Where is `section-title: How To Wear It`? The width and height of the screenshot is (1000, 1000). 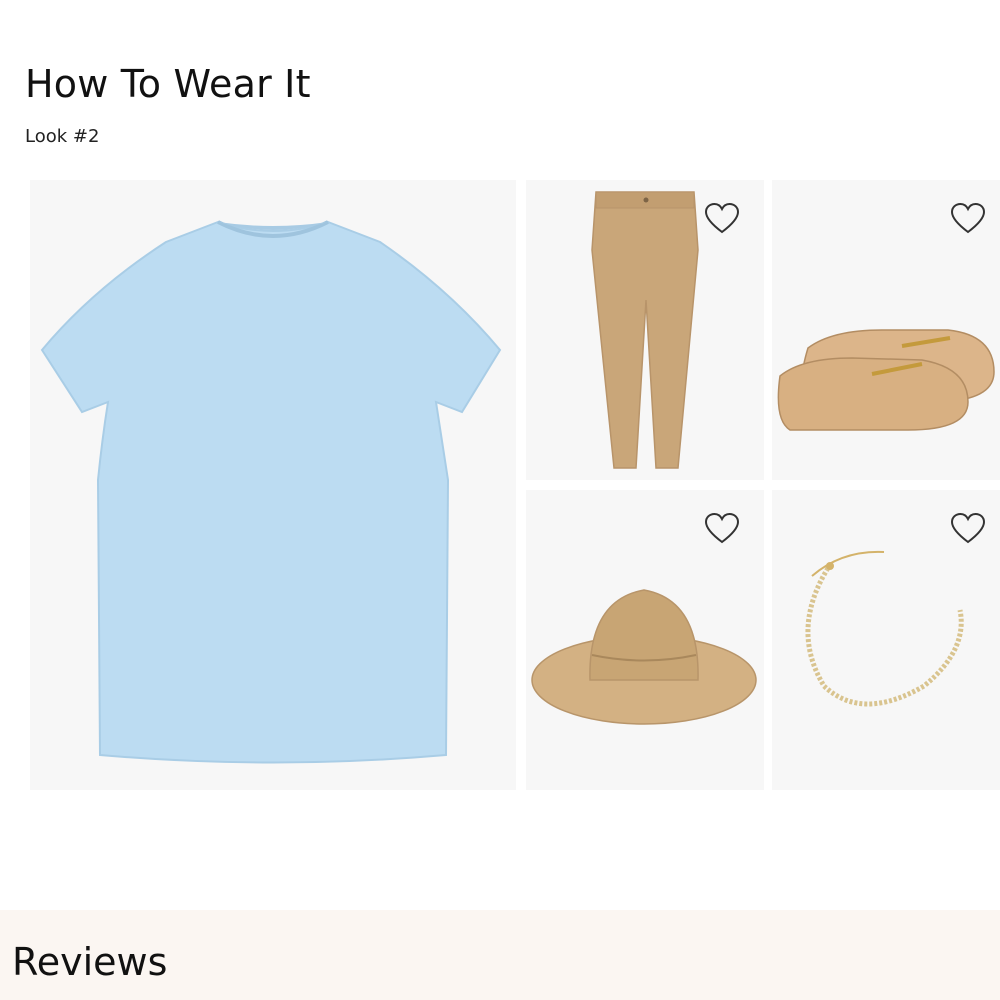
section-title: How To Wear It is located at coordinates (168, 84).